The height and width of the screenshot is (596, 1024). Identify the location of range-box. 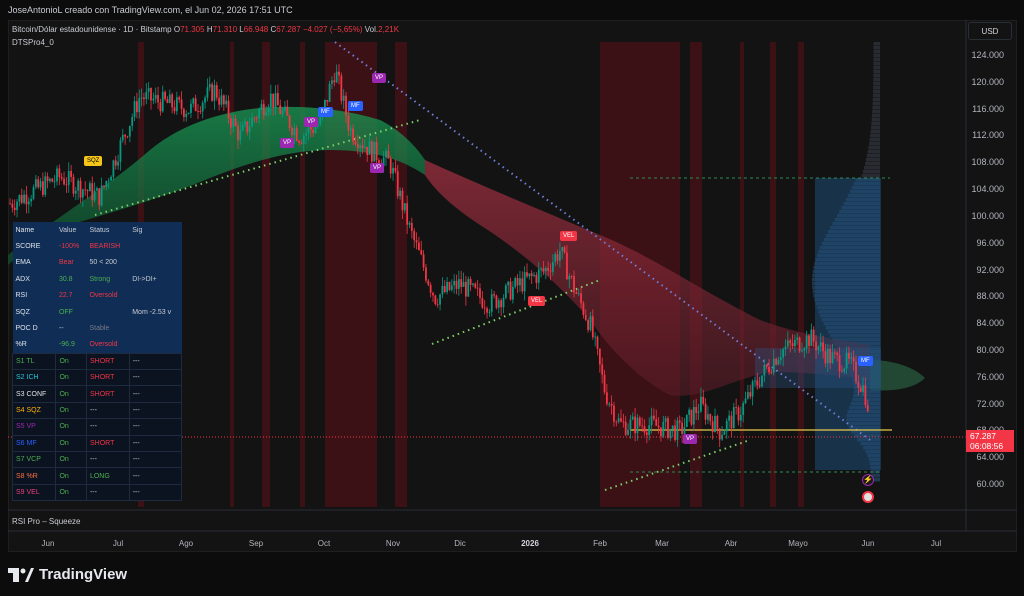
(848, 324).